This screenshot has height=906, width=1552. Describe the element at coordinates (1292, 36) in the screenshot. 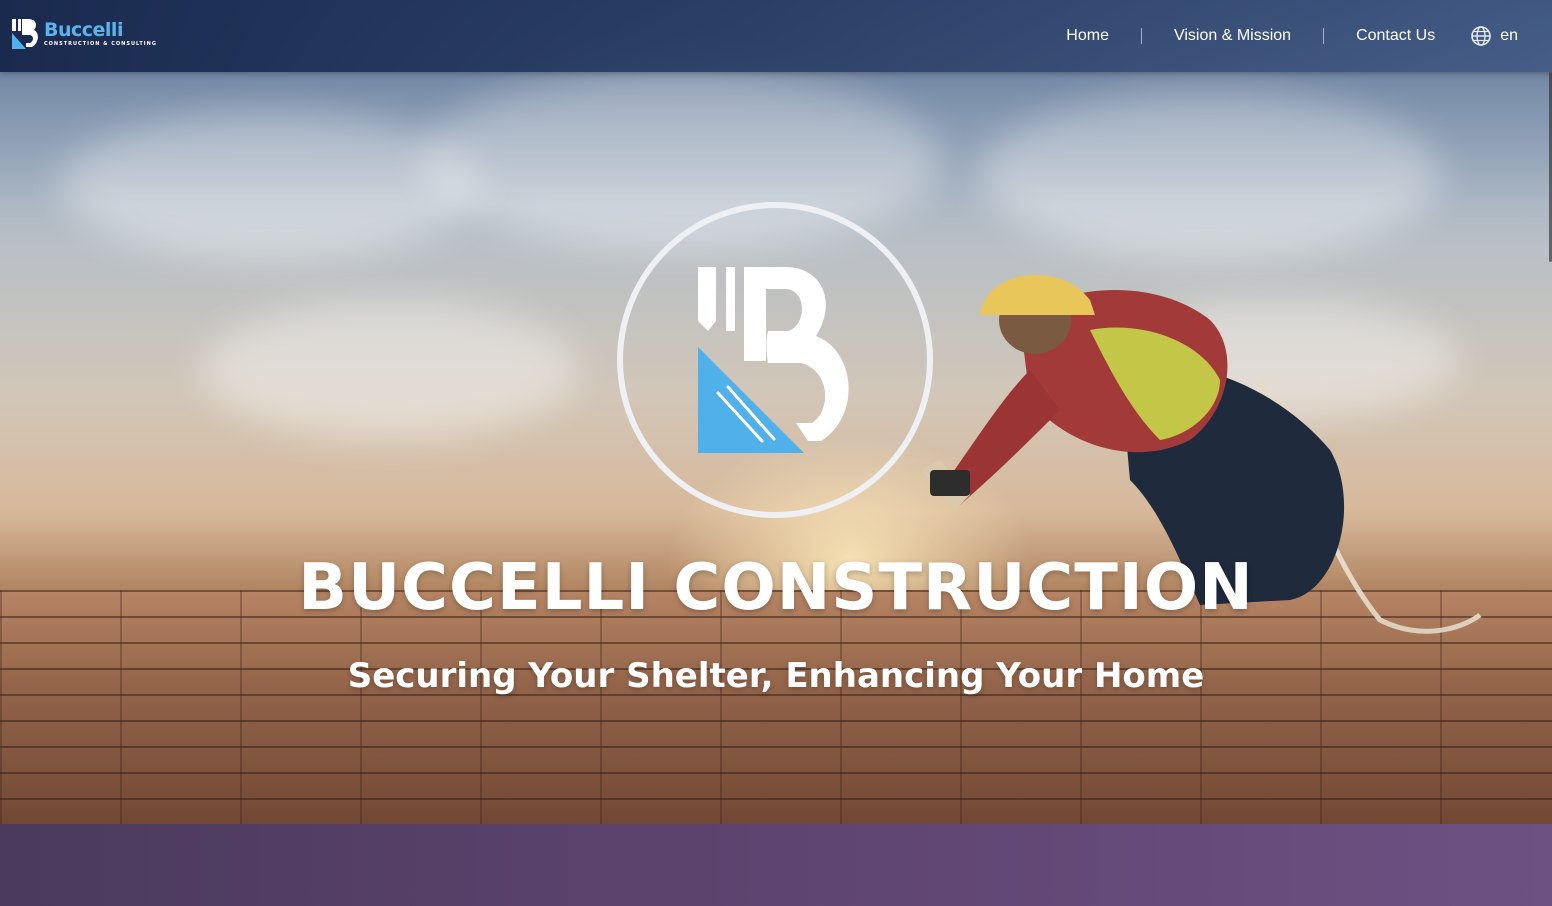

I see `nav-menu: Home Vision & Mission Contact Us en` at that location.